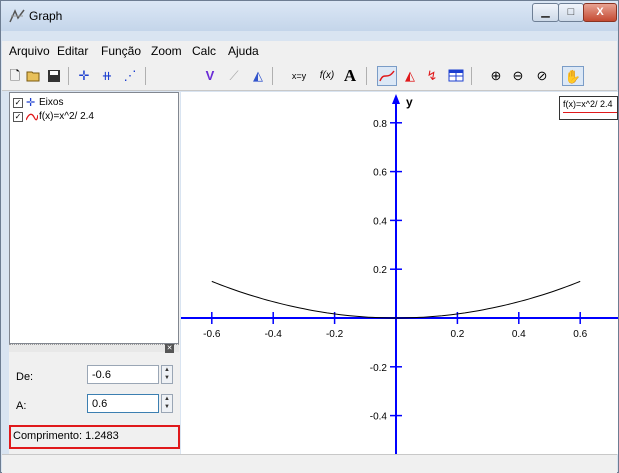 The image size is (619, 473). What do you see at coordinates (123, 403) in the screenshot?
I see `to-input` at bounding box center [123, 403].